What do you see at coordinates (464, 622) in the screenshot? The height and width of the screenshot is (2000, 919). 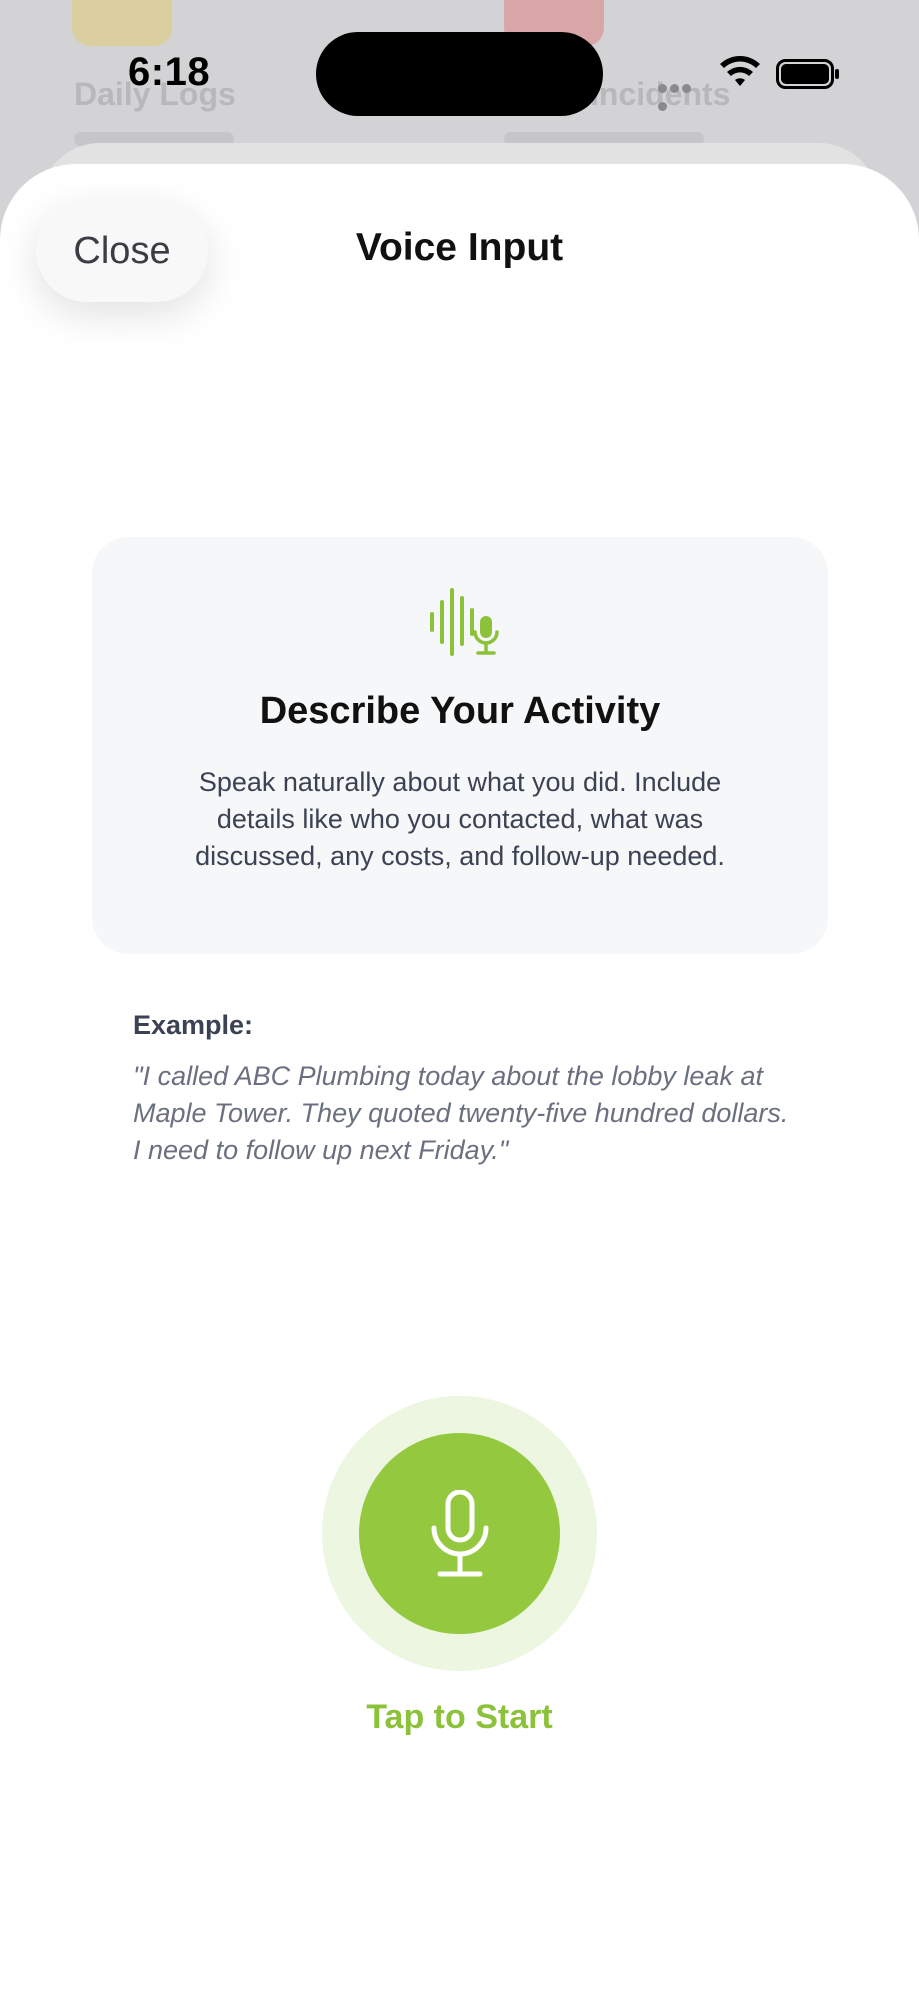 I see `waveform-mic-icon` at bounding box center [464, 622].